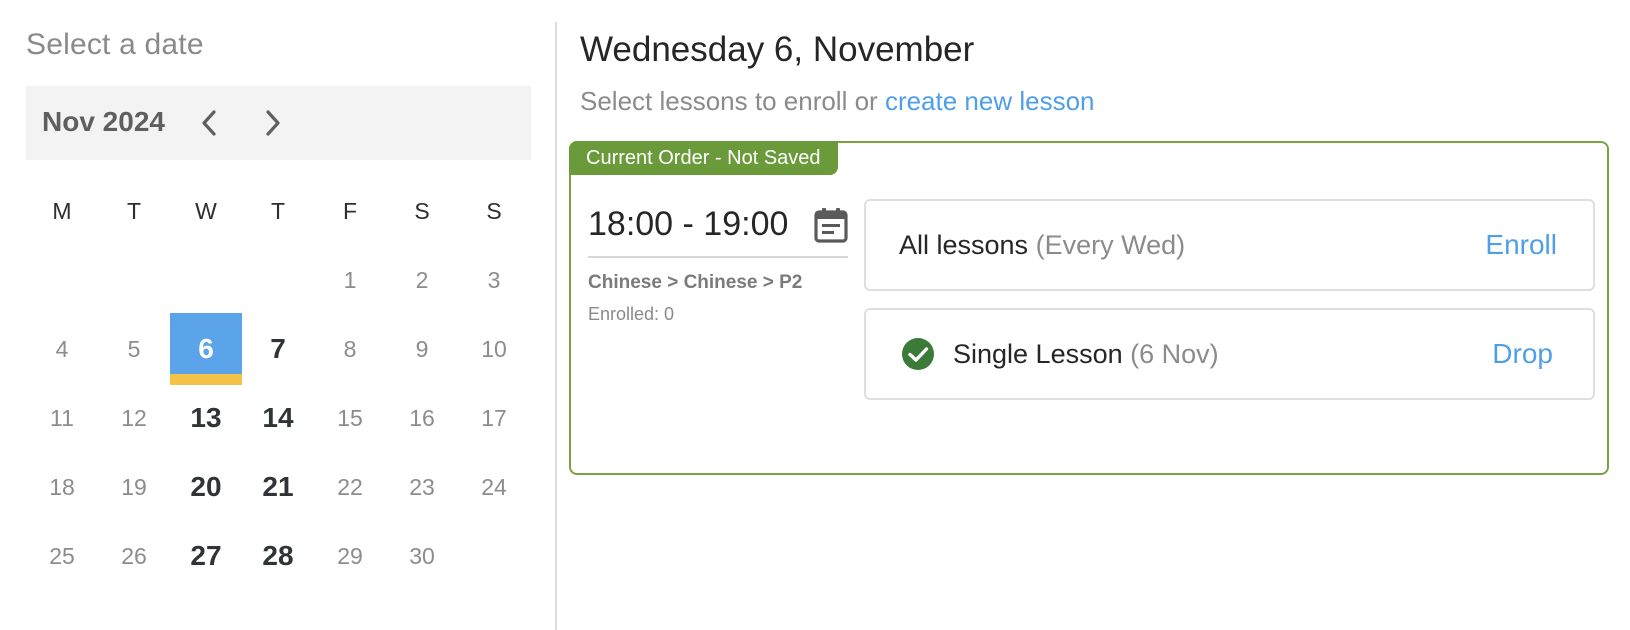 This screenshot has width=1630, height=630. I want to click on lesson-time: 18:00 - 19:00, so click(688, 224).